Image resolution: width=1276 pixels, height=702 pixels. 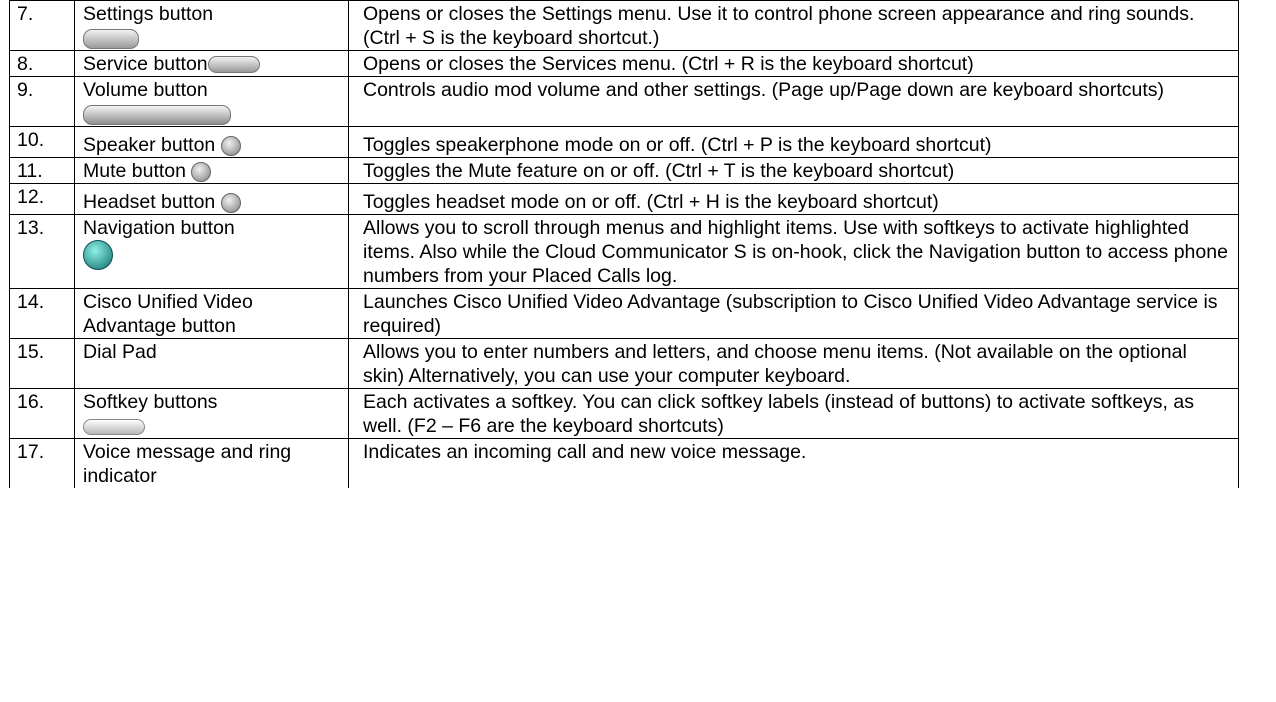 I want to click on feature-cell: Service button, so click(x=211, y=63).